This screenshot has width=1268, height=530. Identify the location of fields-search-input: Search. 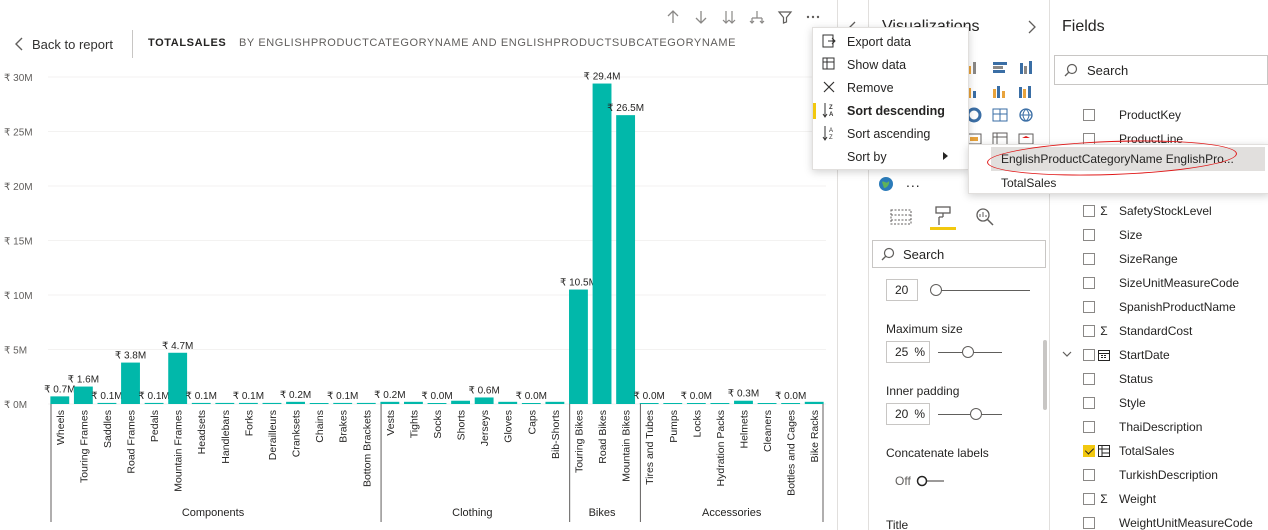
(1161, 70).